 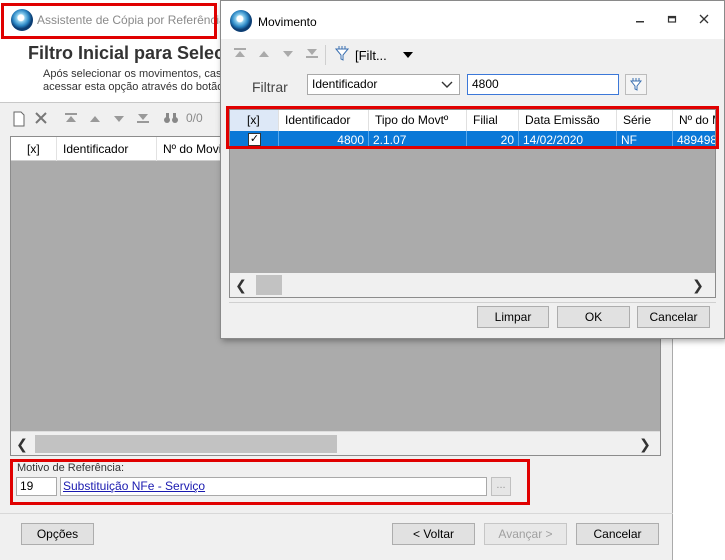 I want to click on column-header-select: [x], so click(x=34, y=149).